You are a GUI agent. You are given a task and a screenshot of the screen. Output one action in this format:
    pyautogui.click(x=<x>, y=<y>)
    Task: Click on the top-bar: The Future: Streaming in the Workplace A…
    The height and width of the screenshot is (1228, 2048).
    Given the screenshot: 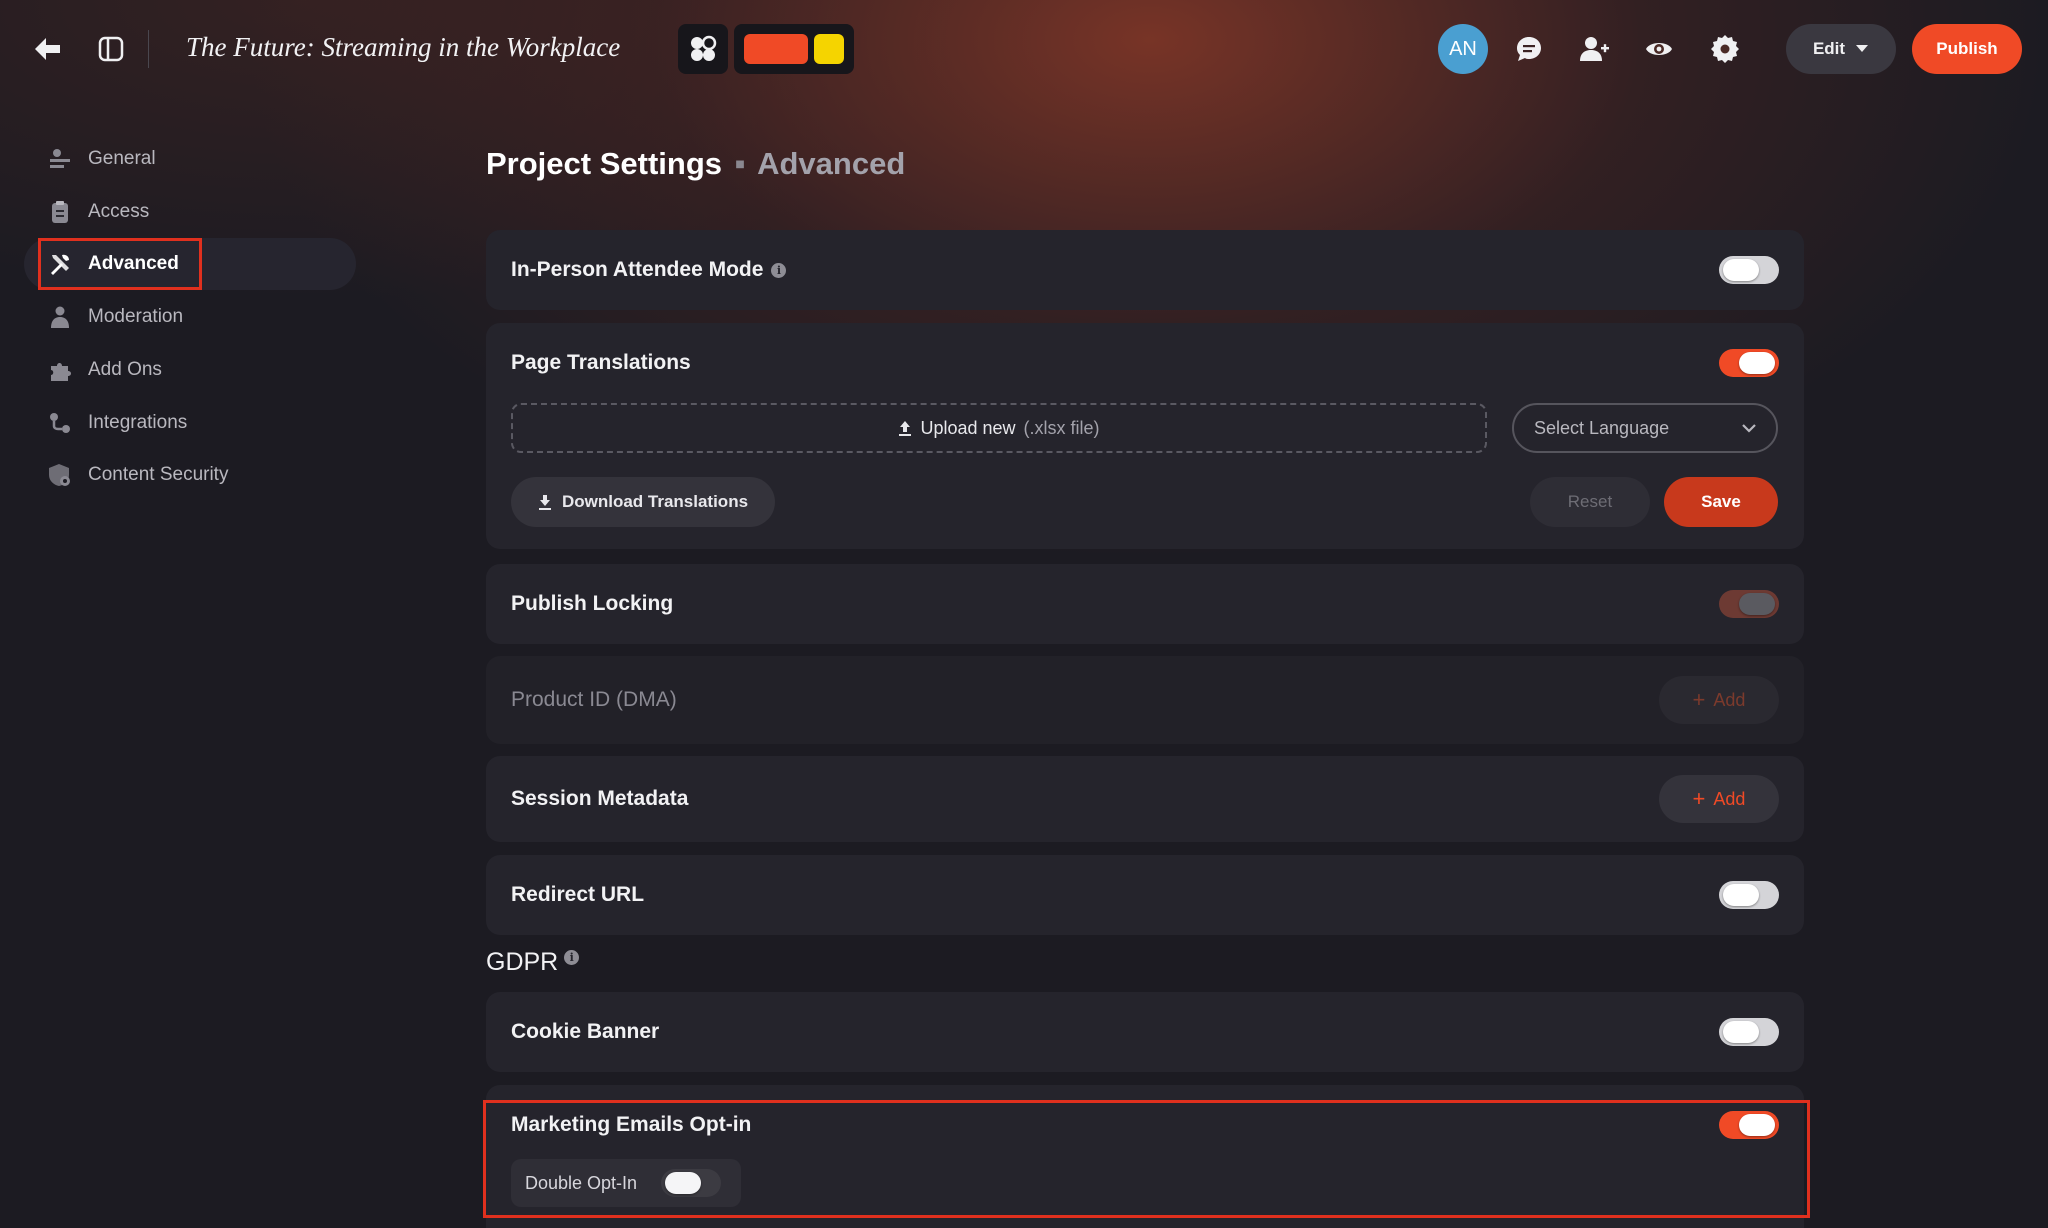 What is the action you would take?
    pyautogui.click(x=1024, y=49)
    